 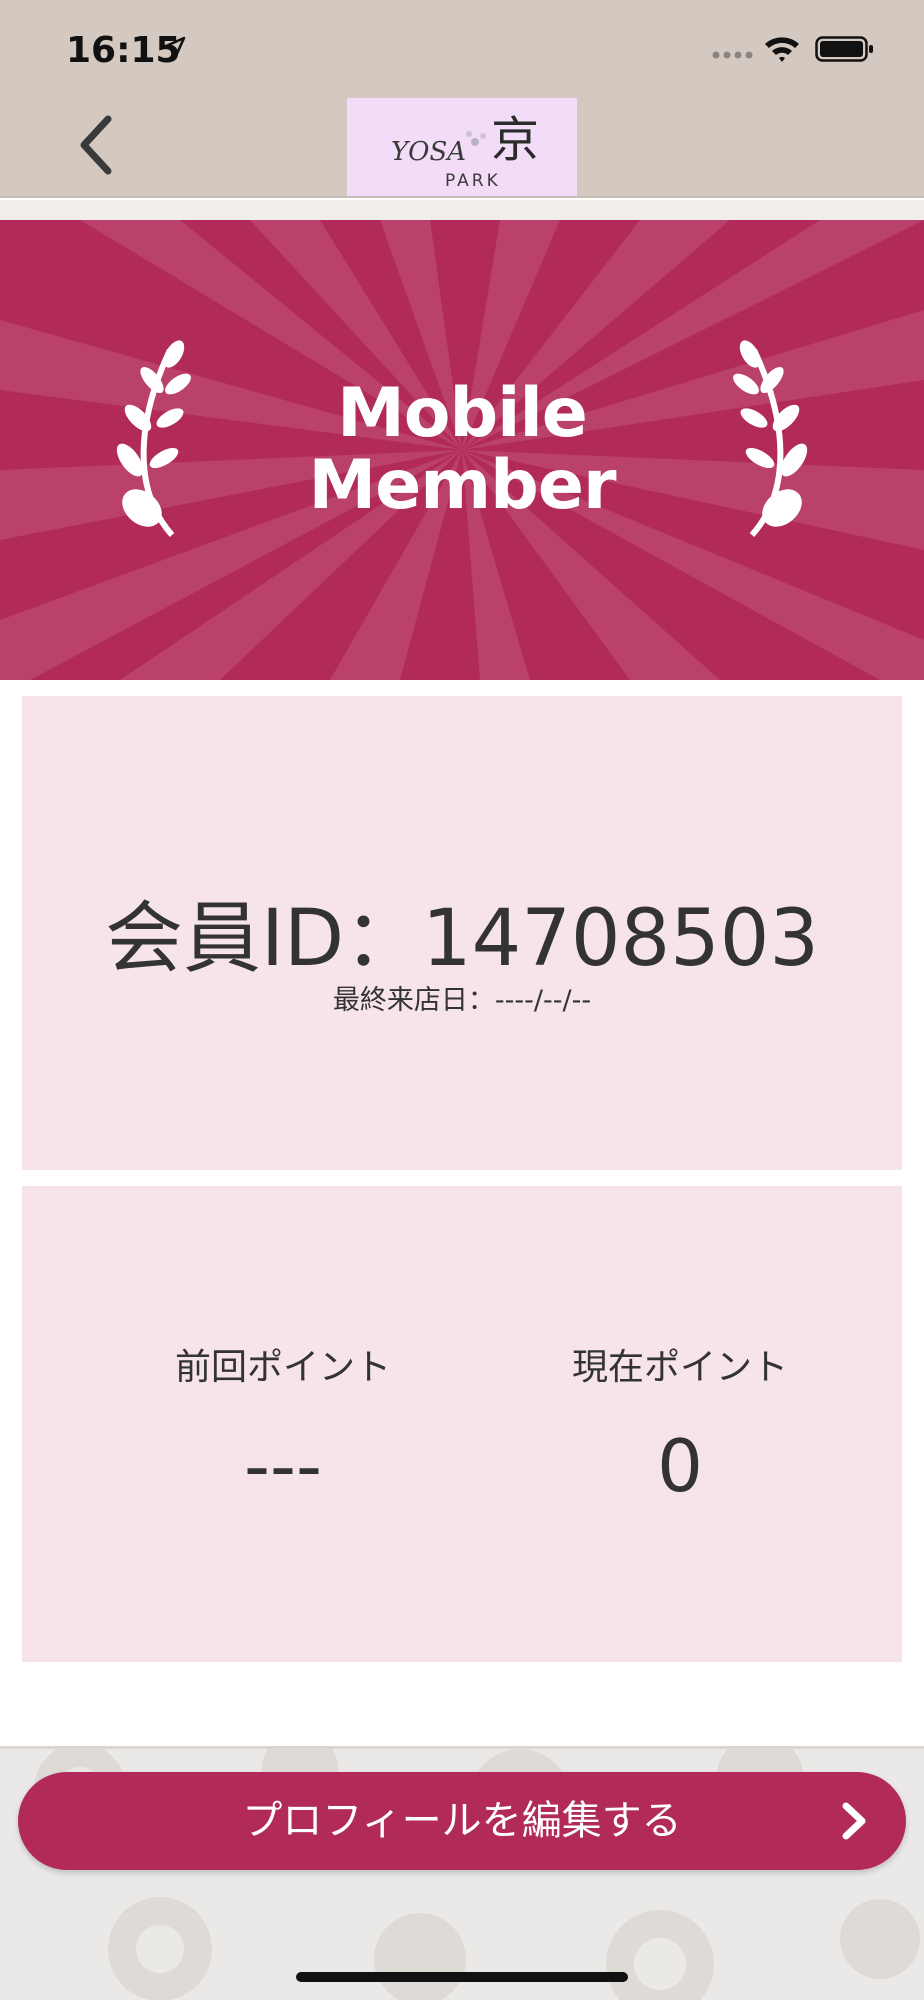 What do you see at coordinates (473, 181) in the screenshot?
I see `svg-text: PARK` at bounding box center [473, 181].